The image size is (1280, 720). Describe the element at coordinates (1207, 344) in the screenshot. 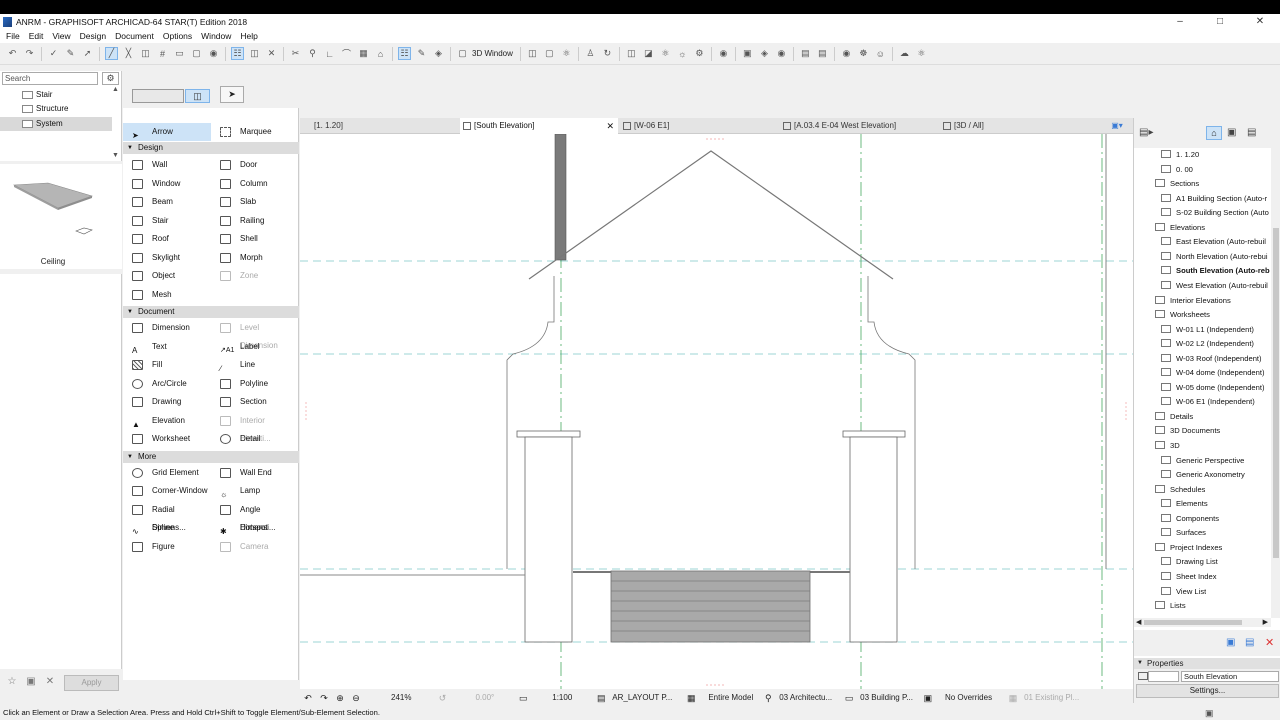

I see `tree-node: W-02 L2 (Independent)` at that location.